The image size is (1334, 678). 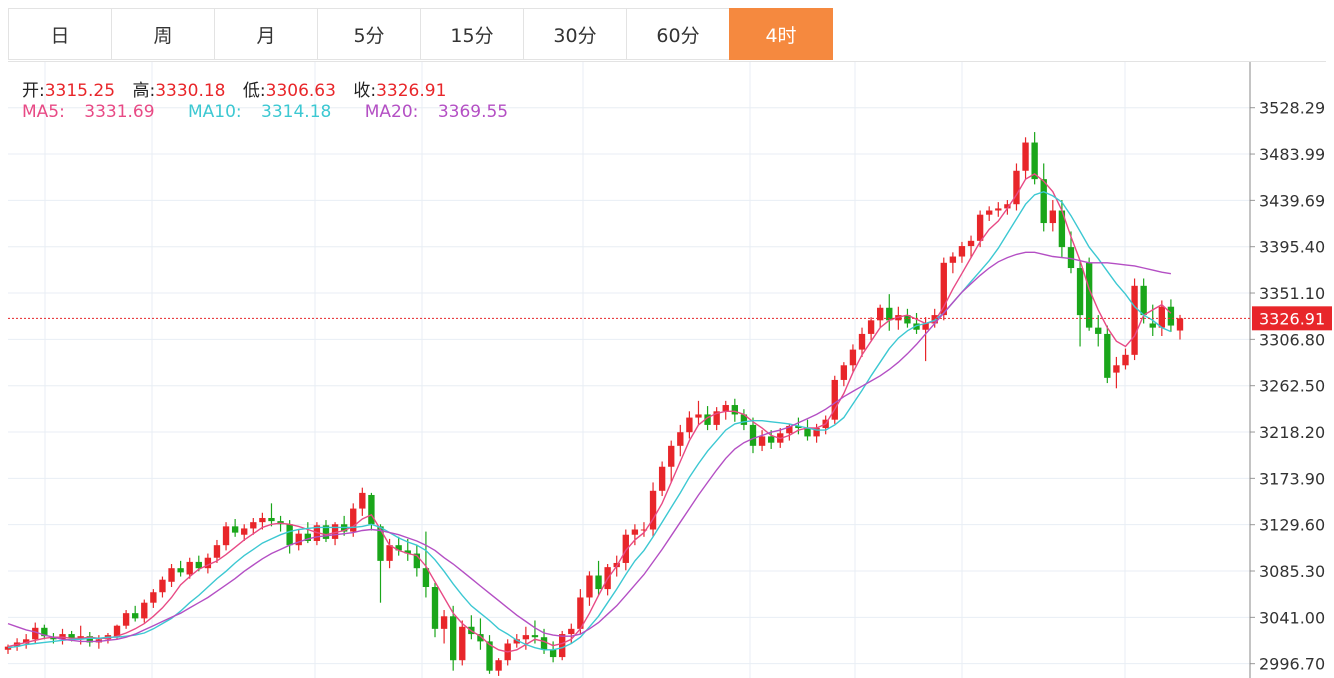 I want to click on ohlc-readout: 开:3315.25 高:3330.18 低:3306.63 收:3326.91, so click(x=240, y=88).